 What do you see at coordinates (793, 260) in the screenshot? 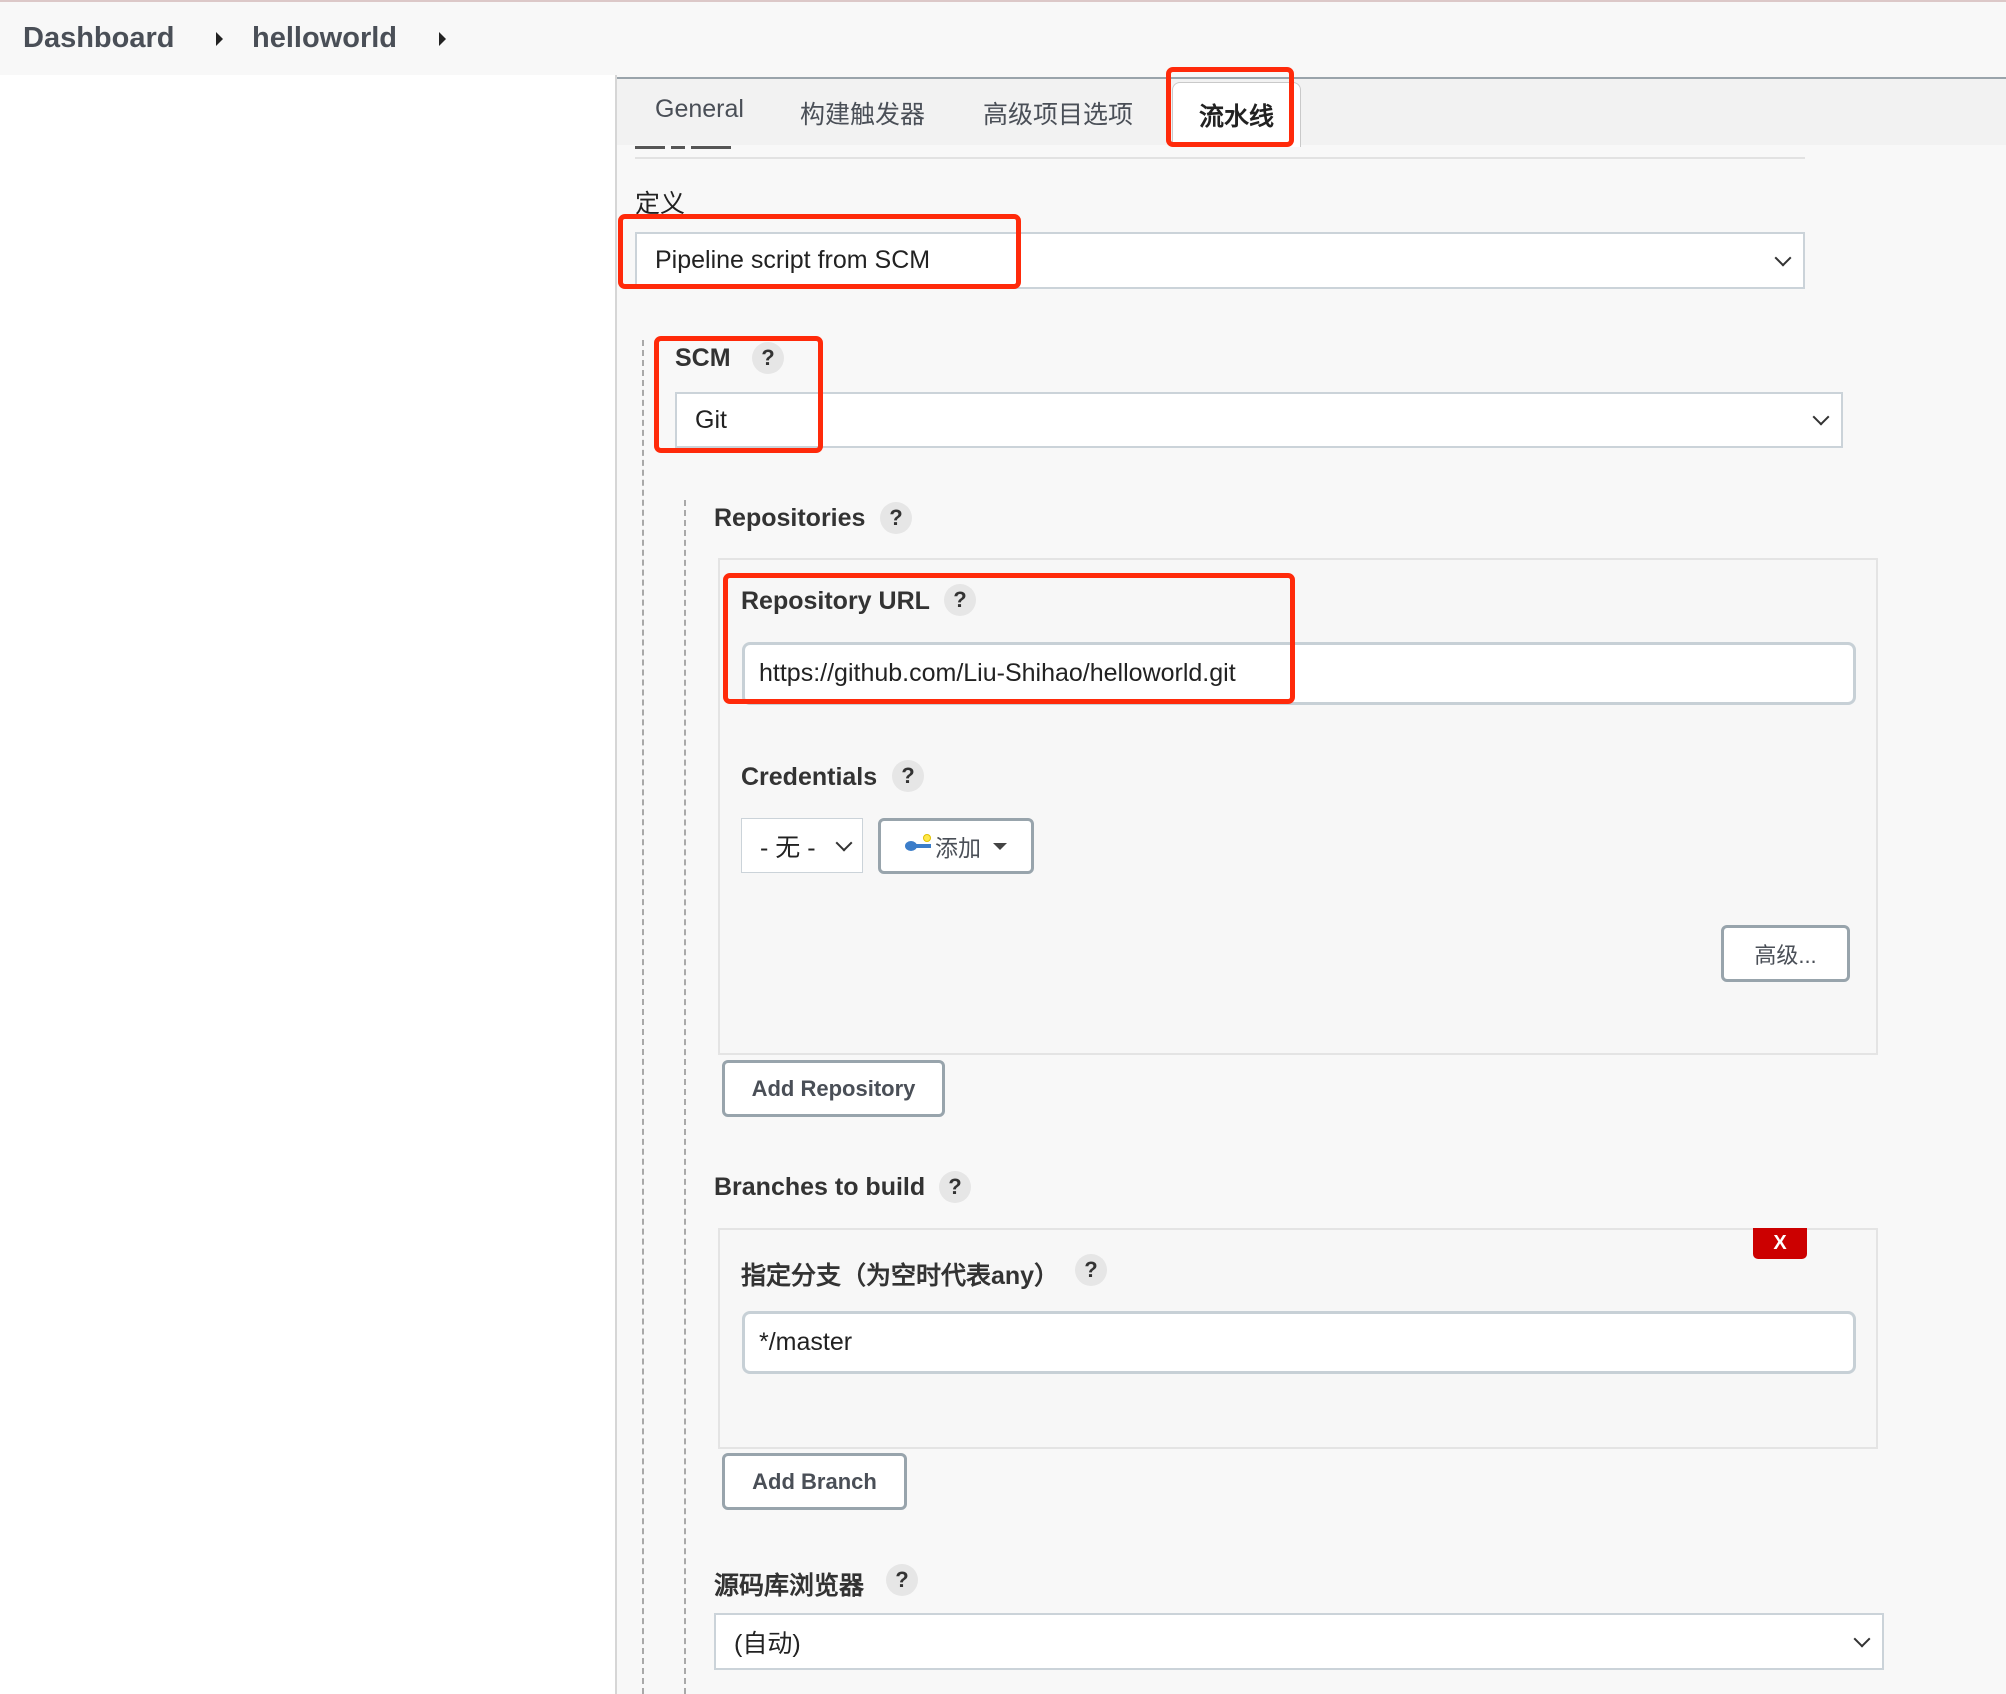
I see `definition-select-value: Pipeline script from SCM` at bounding box center [793, 260].